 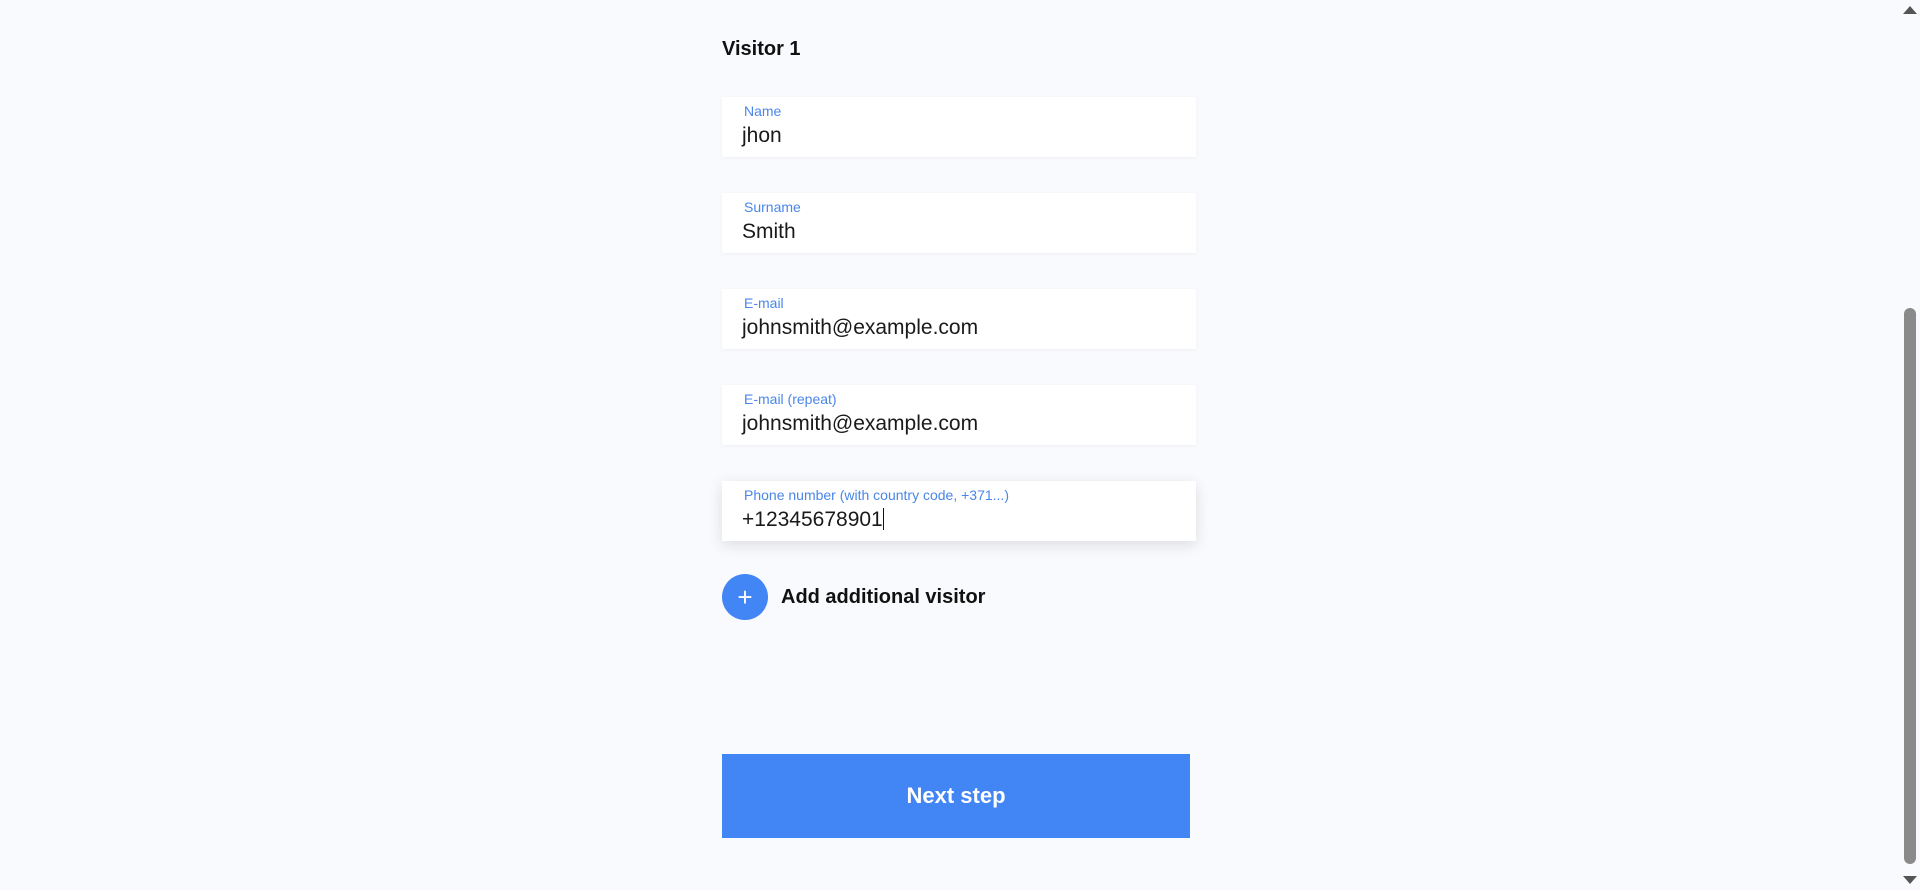 I want to click on name-field-value: jhon, so click(x=762, y=136).